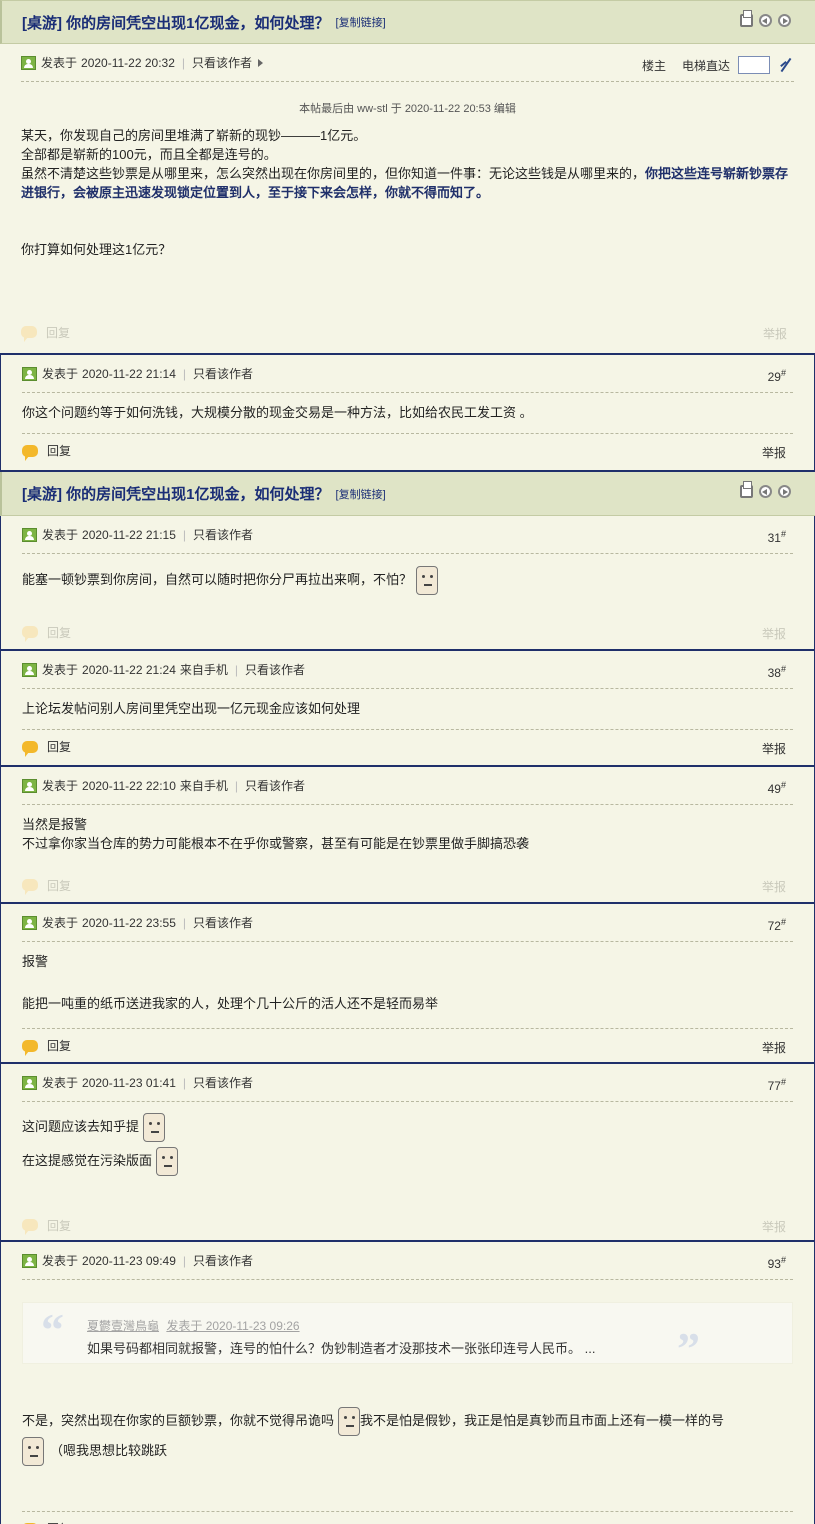  What do you see at coordinates (653, 65) in the screenshot?
I see `owner-label: 楼主` at bounding box center [653, 65].